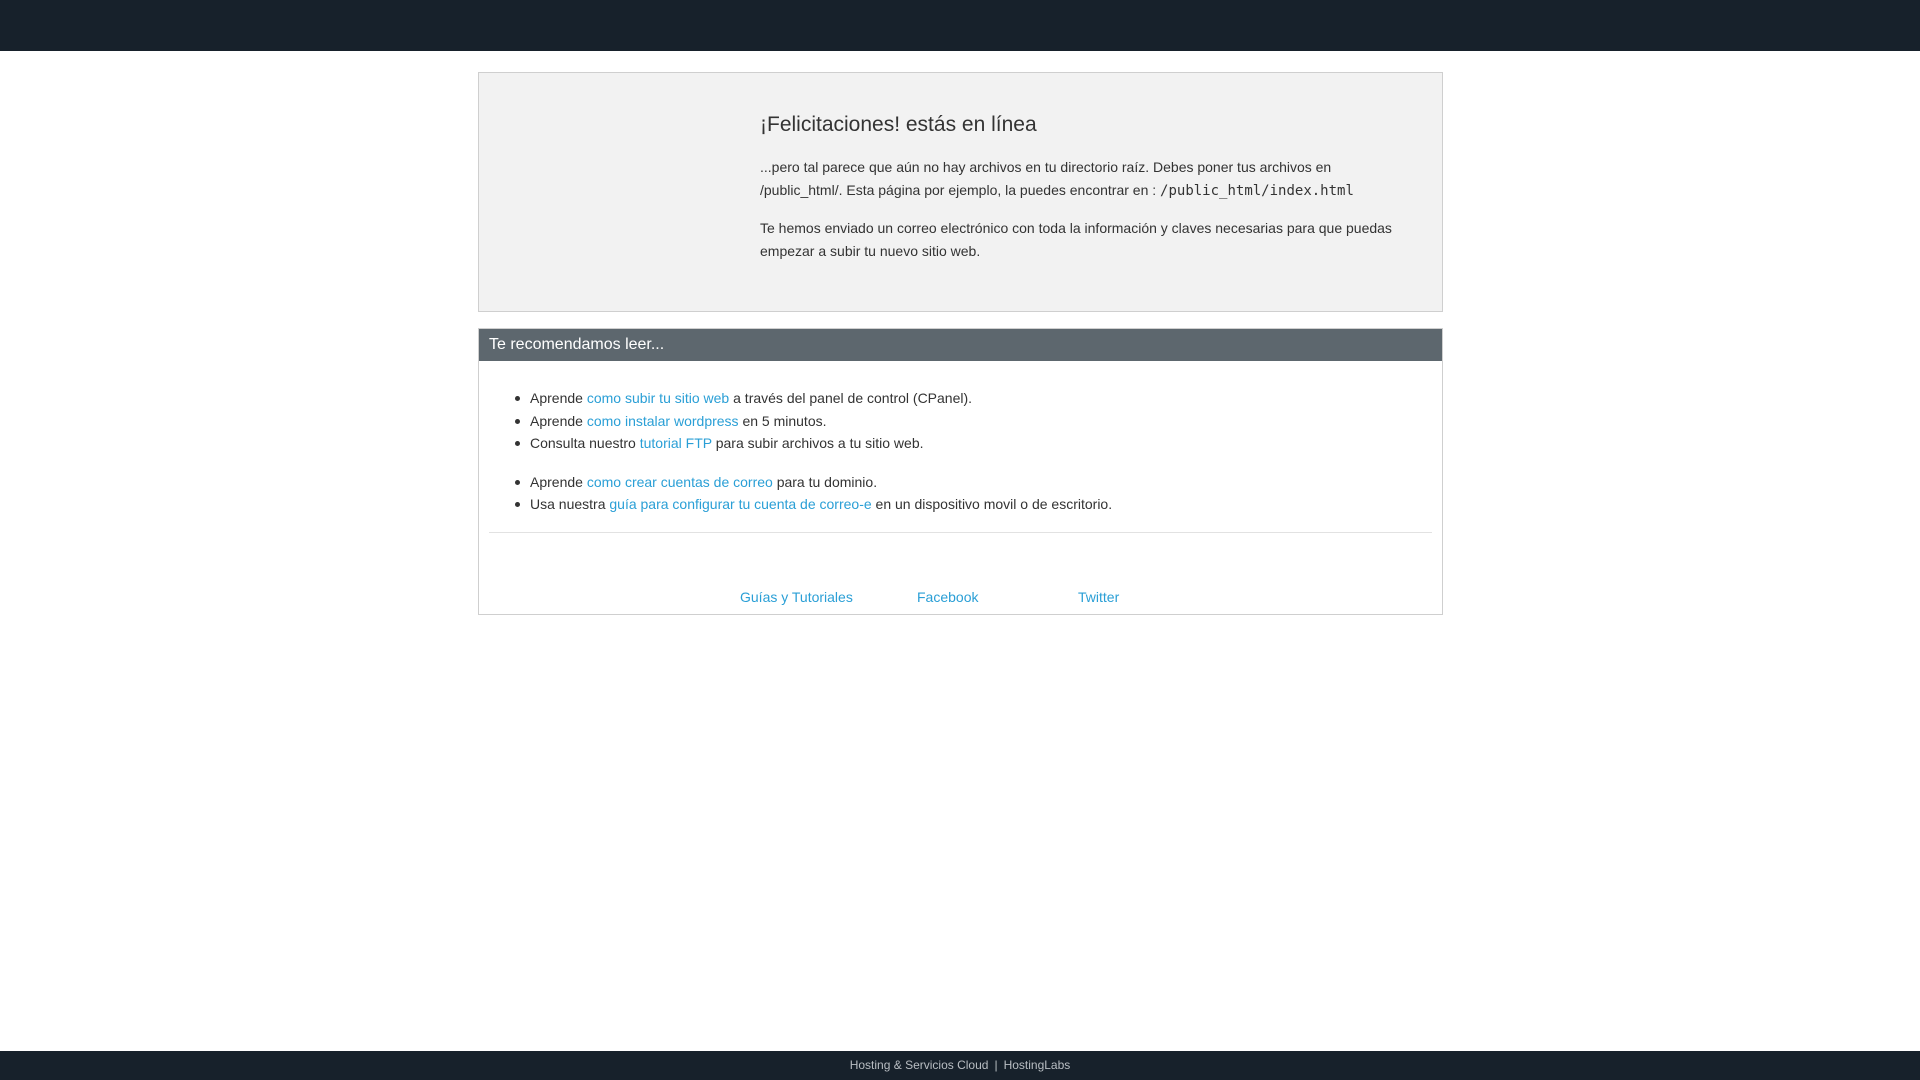  Describe the element at coordinates (676, 443) in the screenshot. I see `ftp-tutorial-link: tutorial FTP` at that location.